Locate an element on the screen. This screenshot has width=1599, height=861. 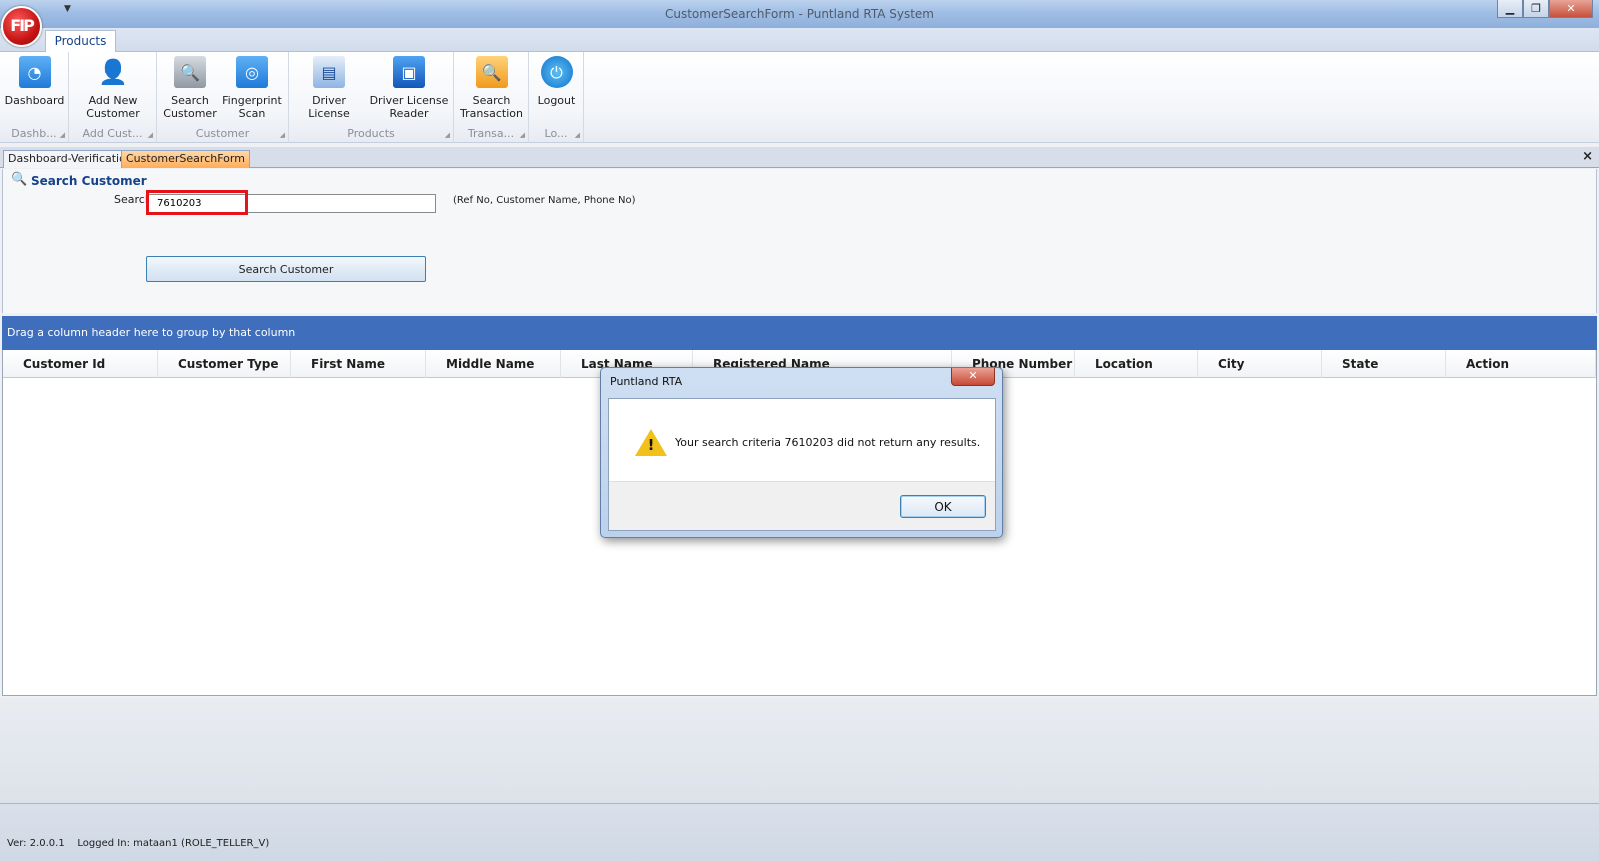
ribbon-group-add-customer: 👤 Add New Customer Add Cust... ◢ is located at coordinates (113, 97).